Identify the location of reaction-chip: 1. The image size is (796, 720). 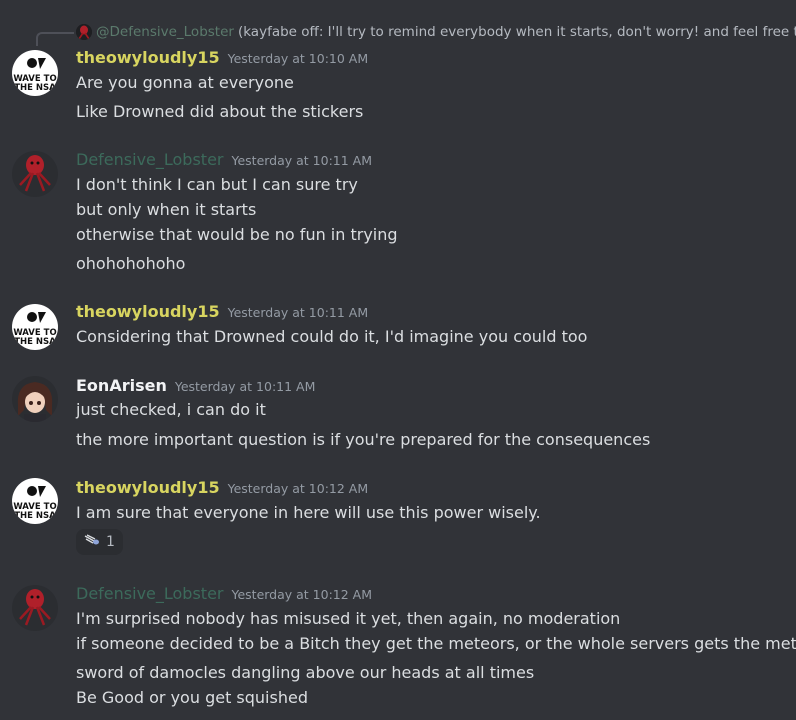
(99, 542).